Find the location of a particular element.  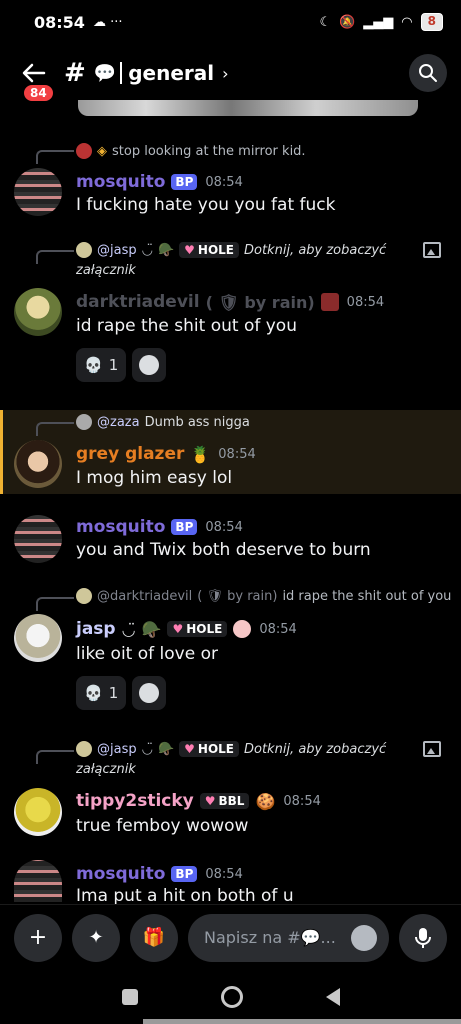

skull-icon: 💀 is located at coordinates (93, 693).